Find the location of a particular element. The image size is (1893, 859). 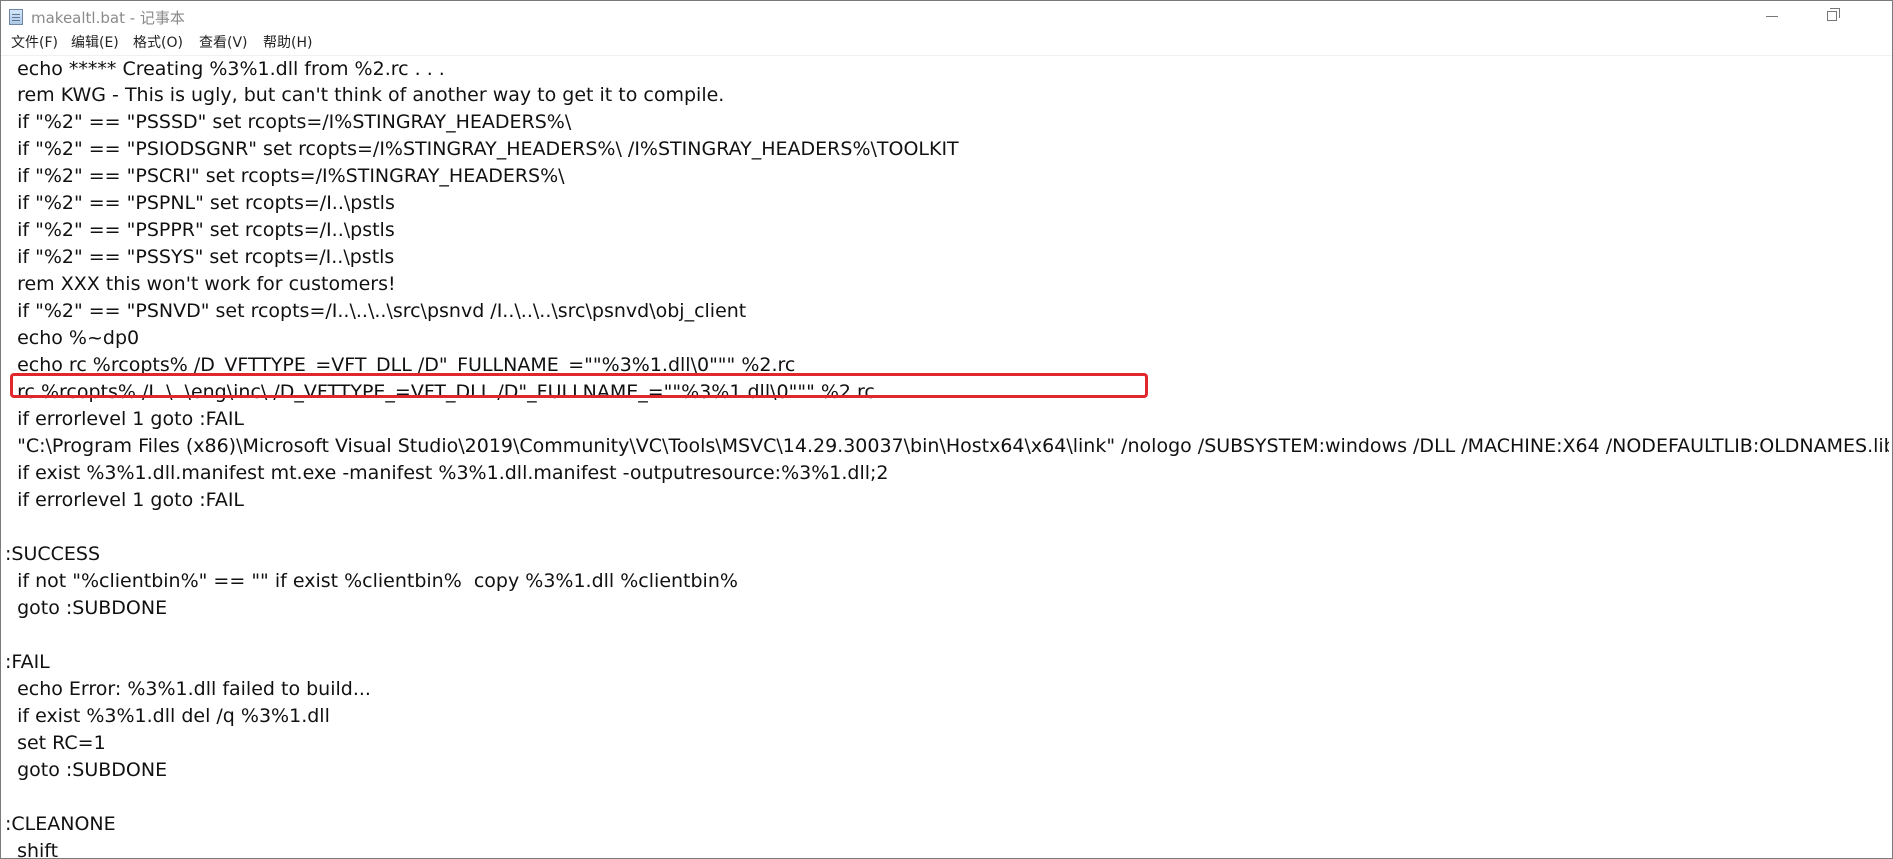

code-line: shift is located at coordinates (32, 849).